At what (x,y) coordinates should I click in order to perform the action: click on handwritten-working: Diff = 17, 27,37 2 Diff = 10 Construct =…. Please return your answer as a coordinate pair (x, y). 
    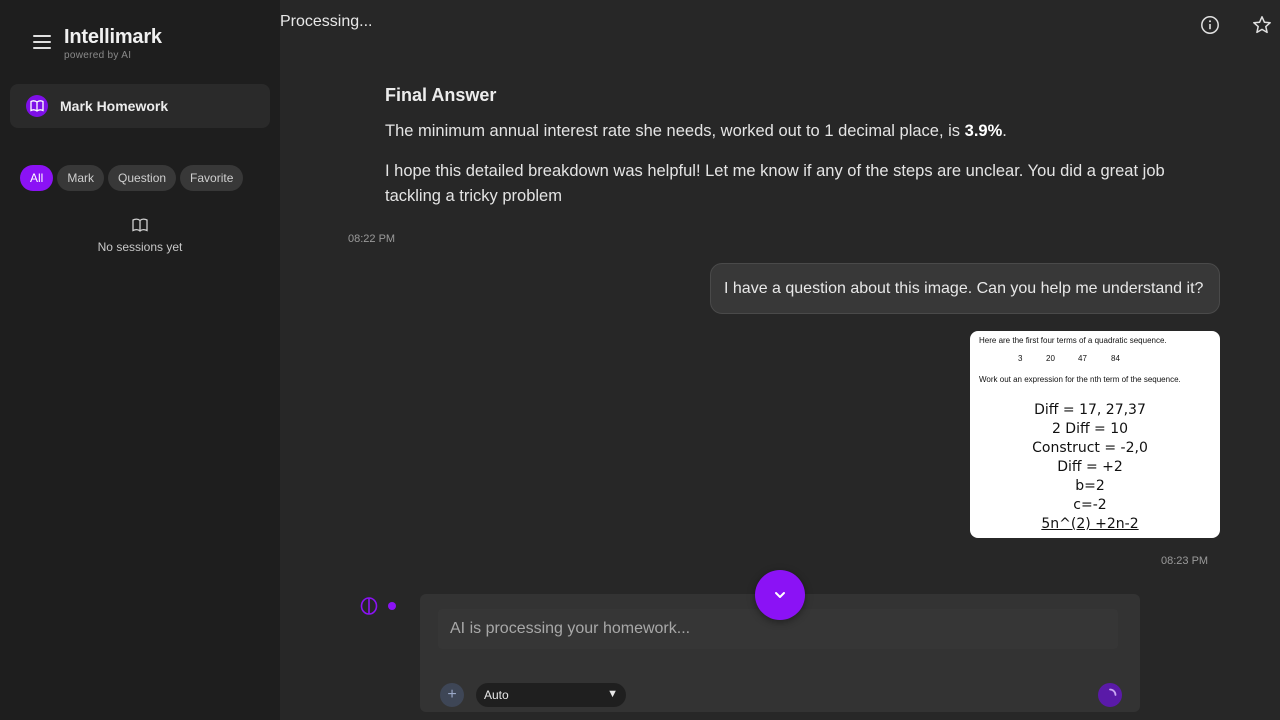
    Looking at the image, I should click on (1090, 467).